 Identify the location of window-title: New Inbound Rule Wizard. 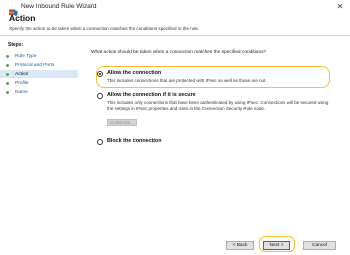
(59, 6).